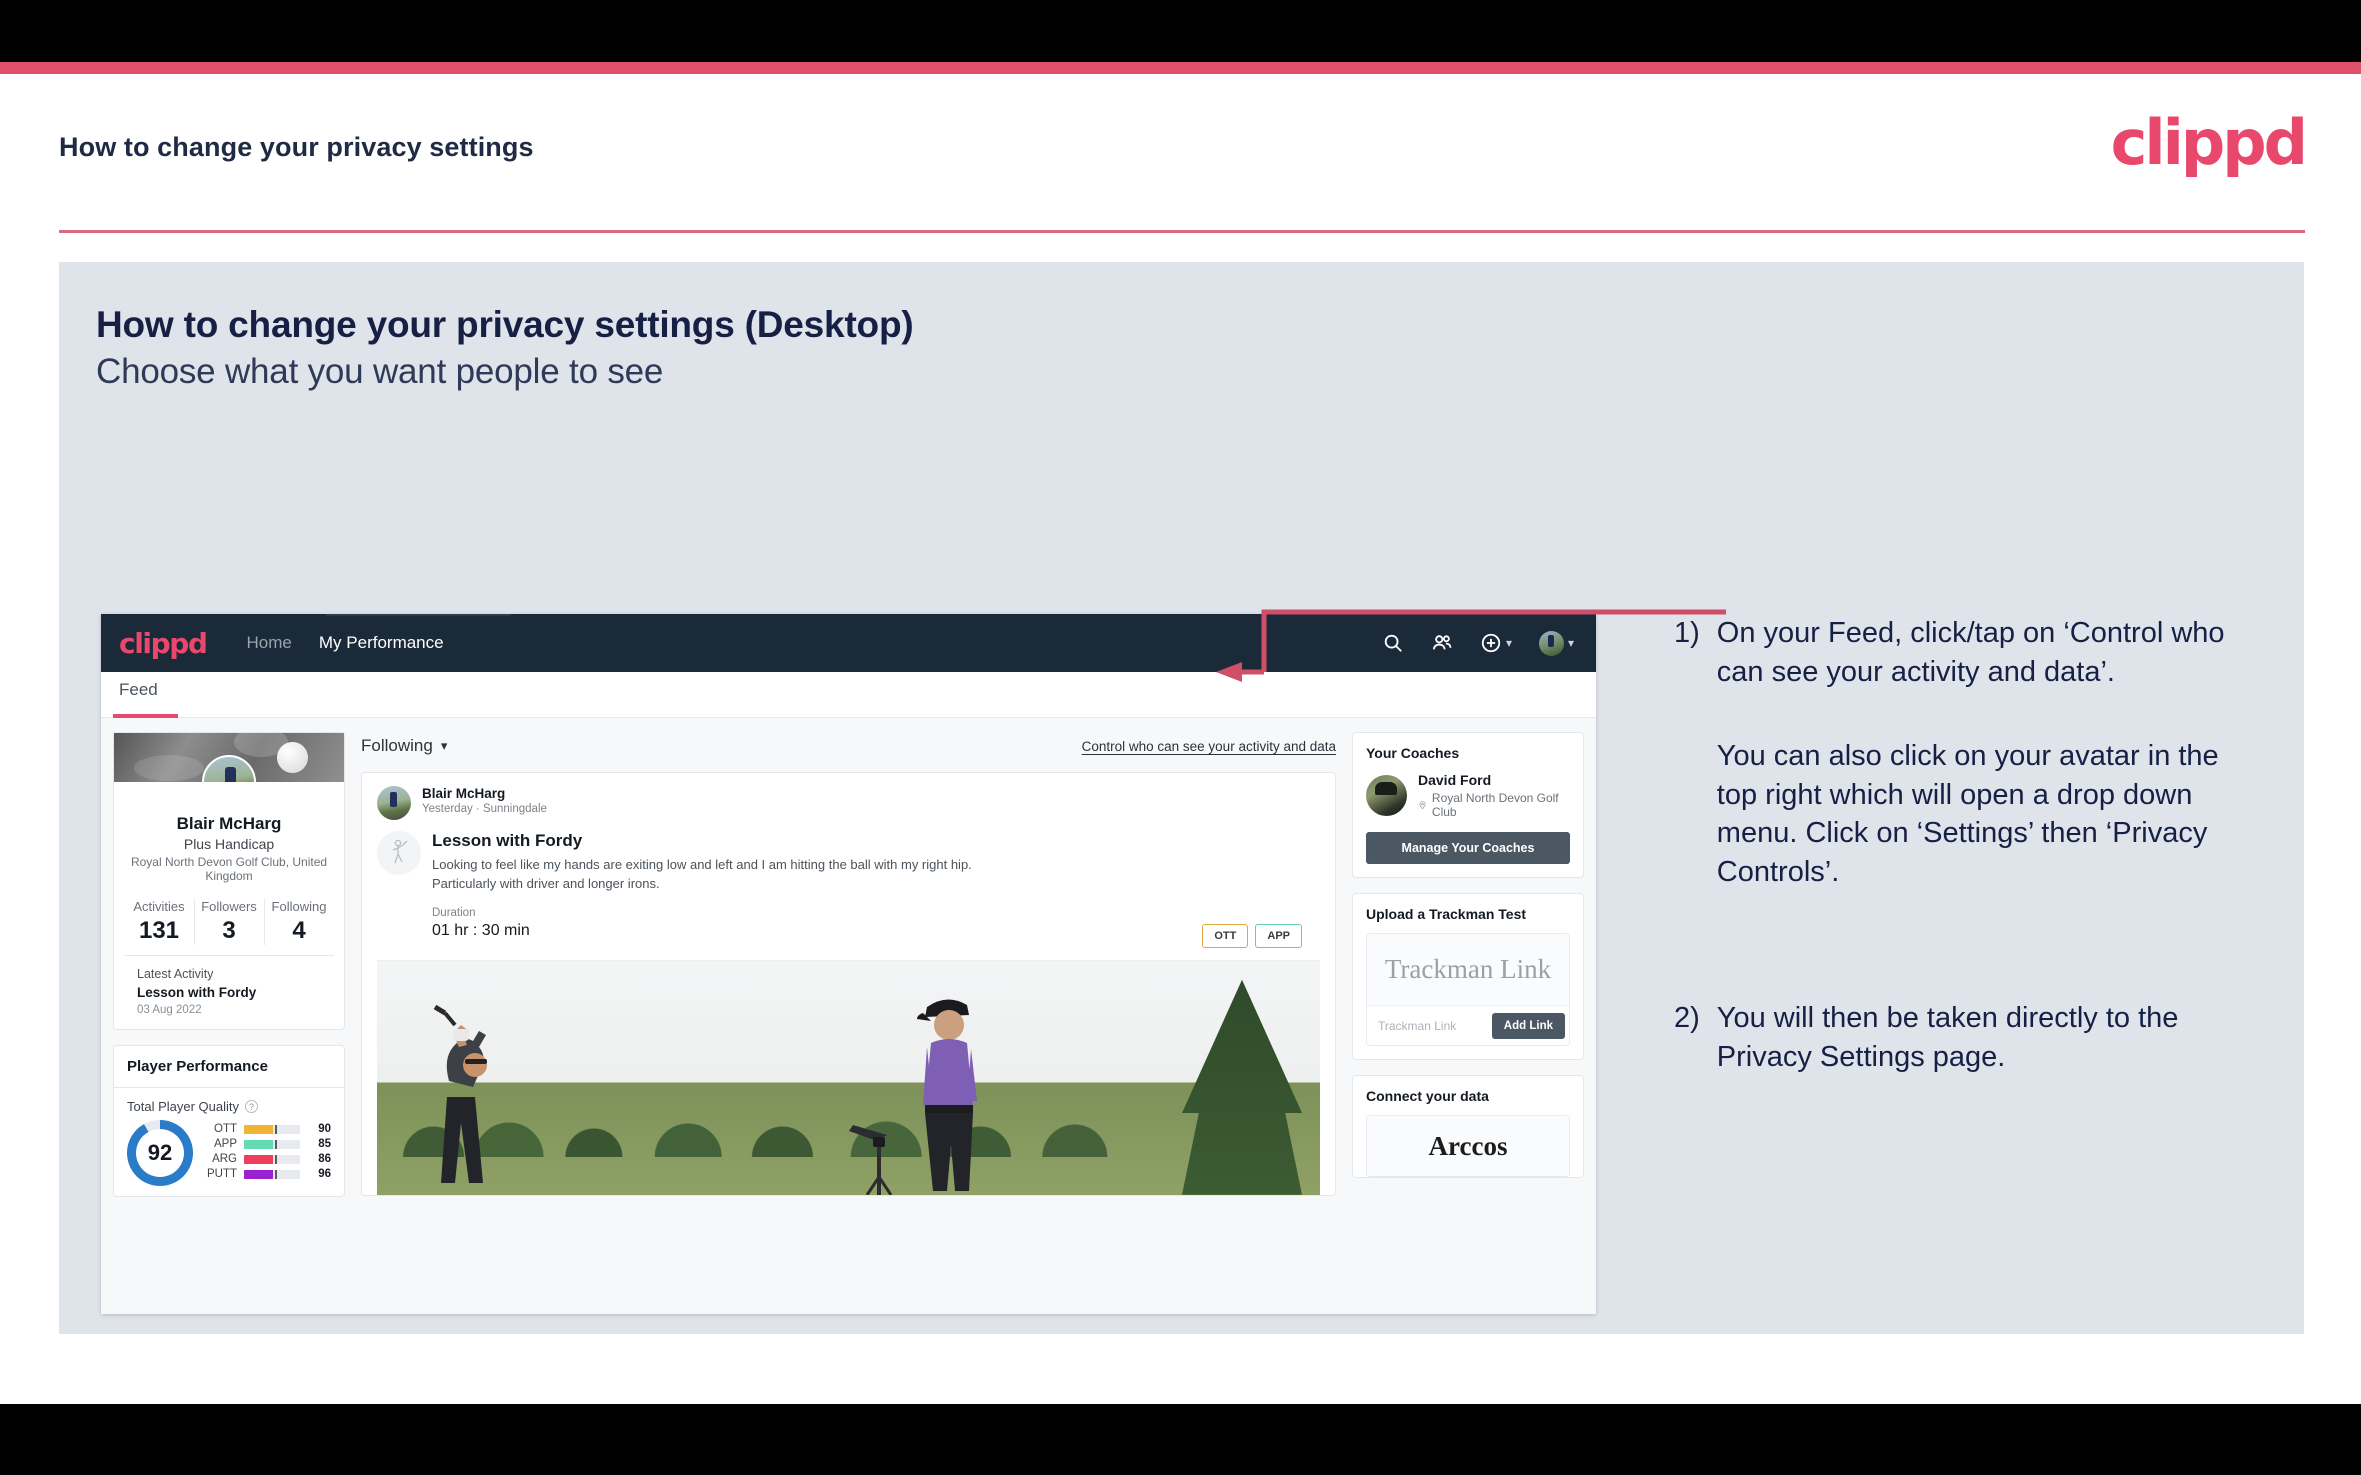  What do you see at coordinates (183, 1106) in the screenshot?
I see `tpq-text: Total Player Quality` at bounding box center [183, 1106].